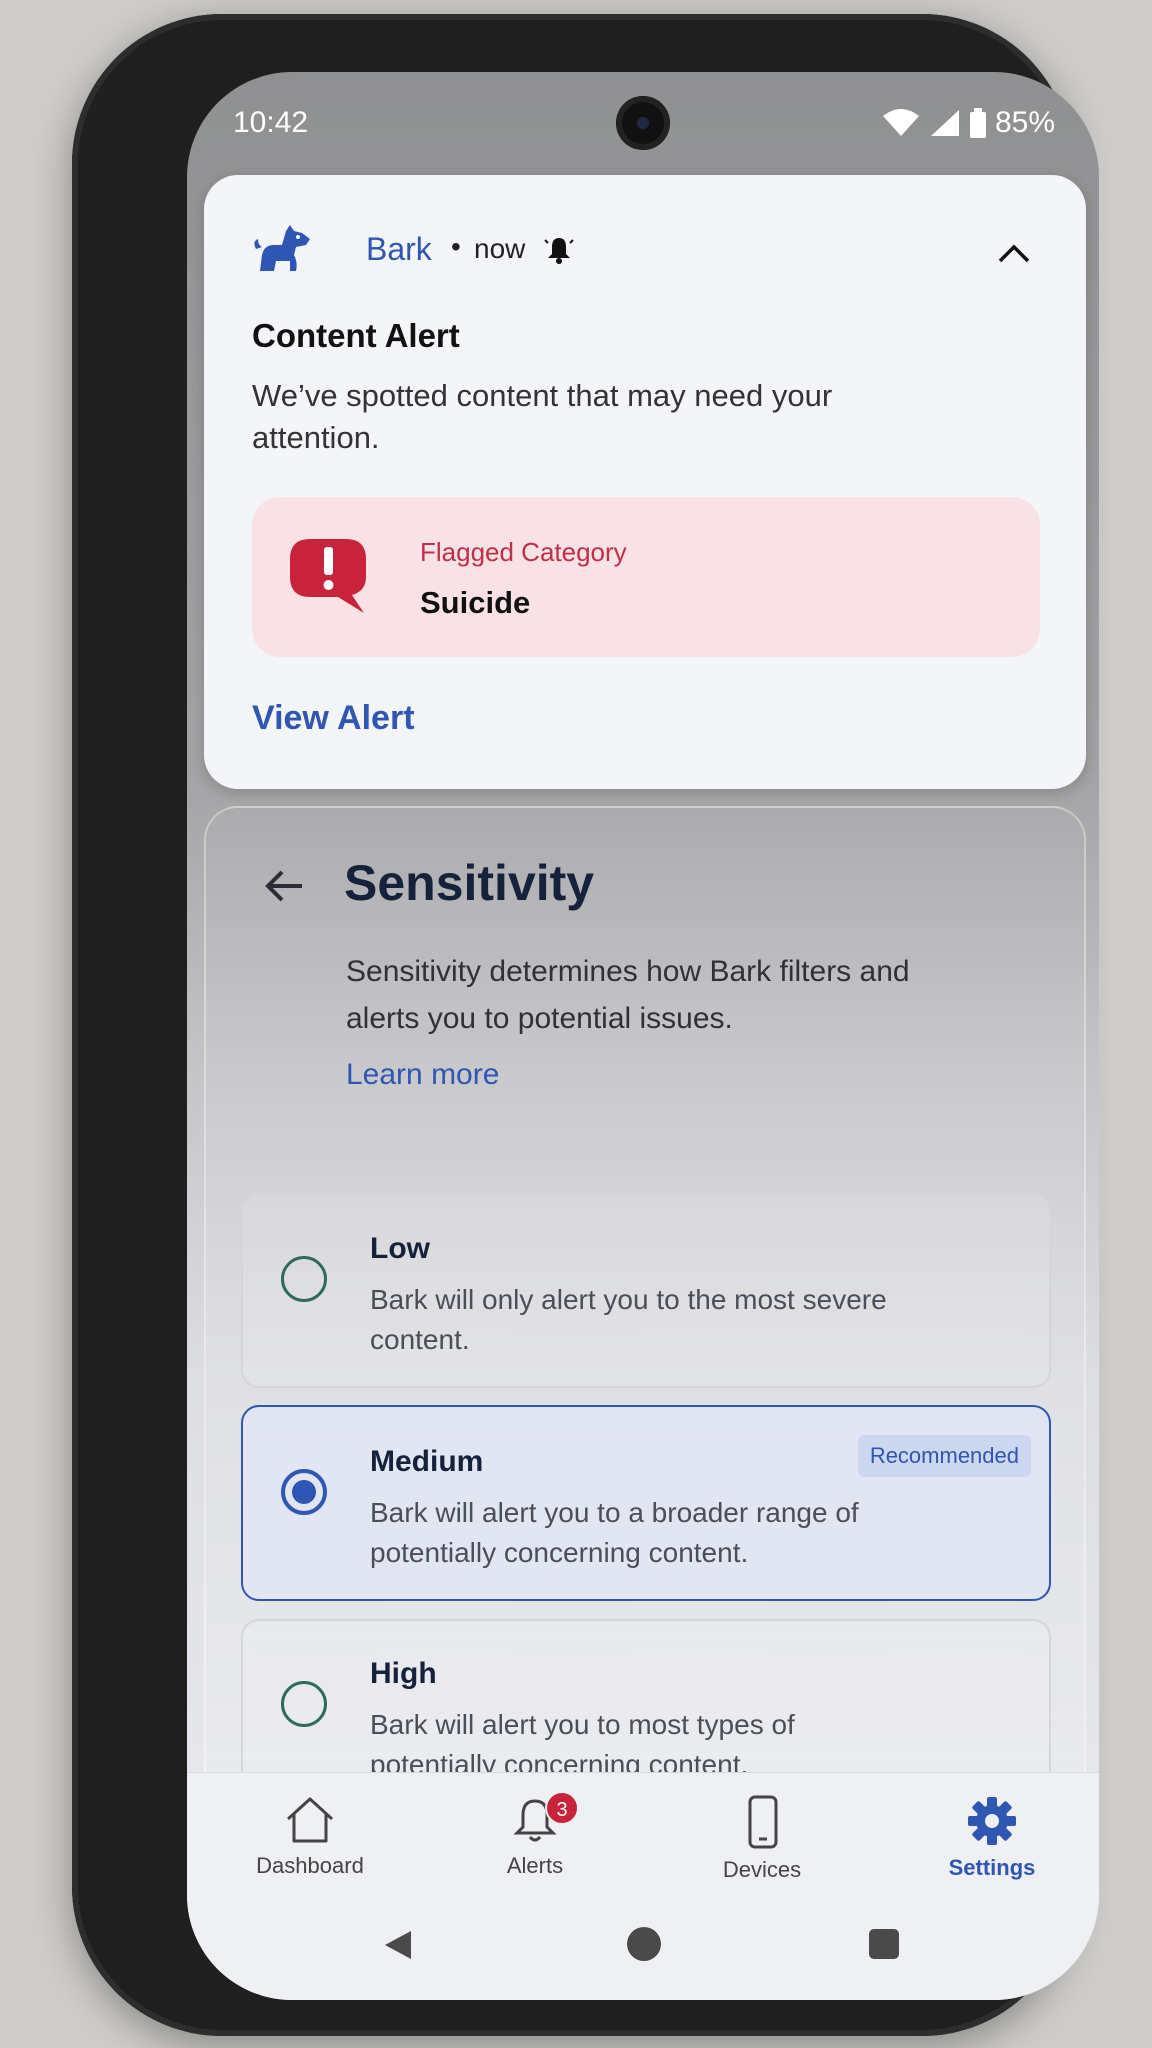 The image size is (1152, 2048). What do you see at coordinates (356, 335) in the screenshot?
I see `notification-title: Content Alert` at bounding box center [356, 335].